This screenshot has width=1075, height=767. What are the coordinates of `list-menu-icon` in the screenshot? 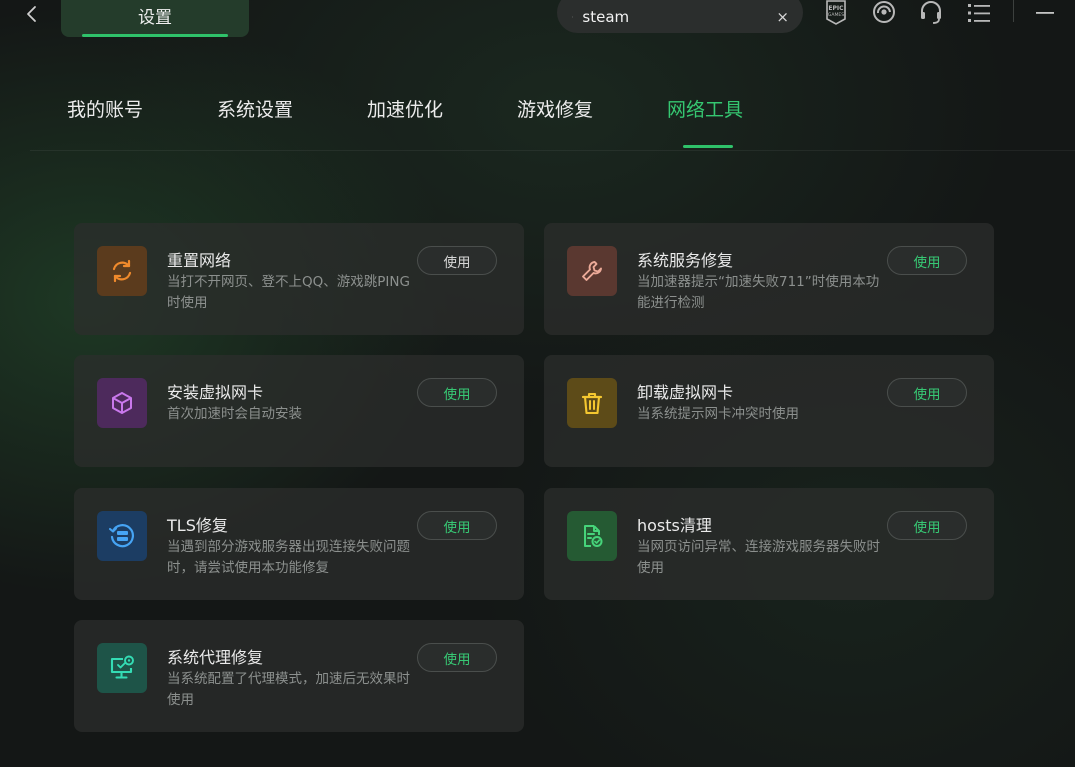 It's located at (979, 13).